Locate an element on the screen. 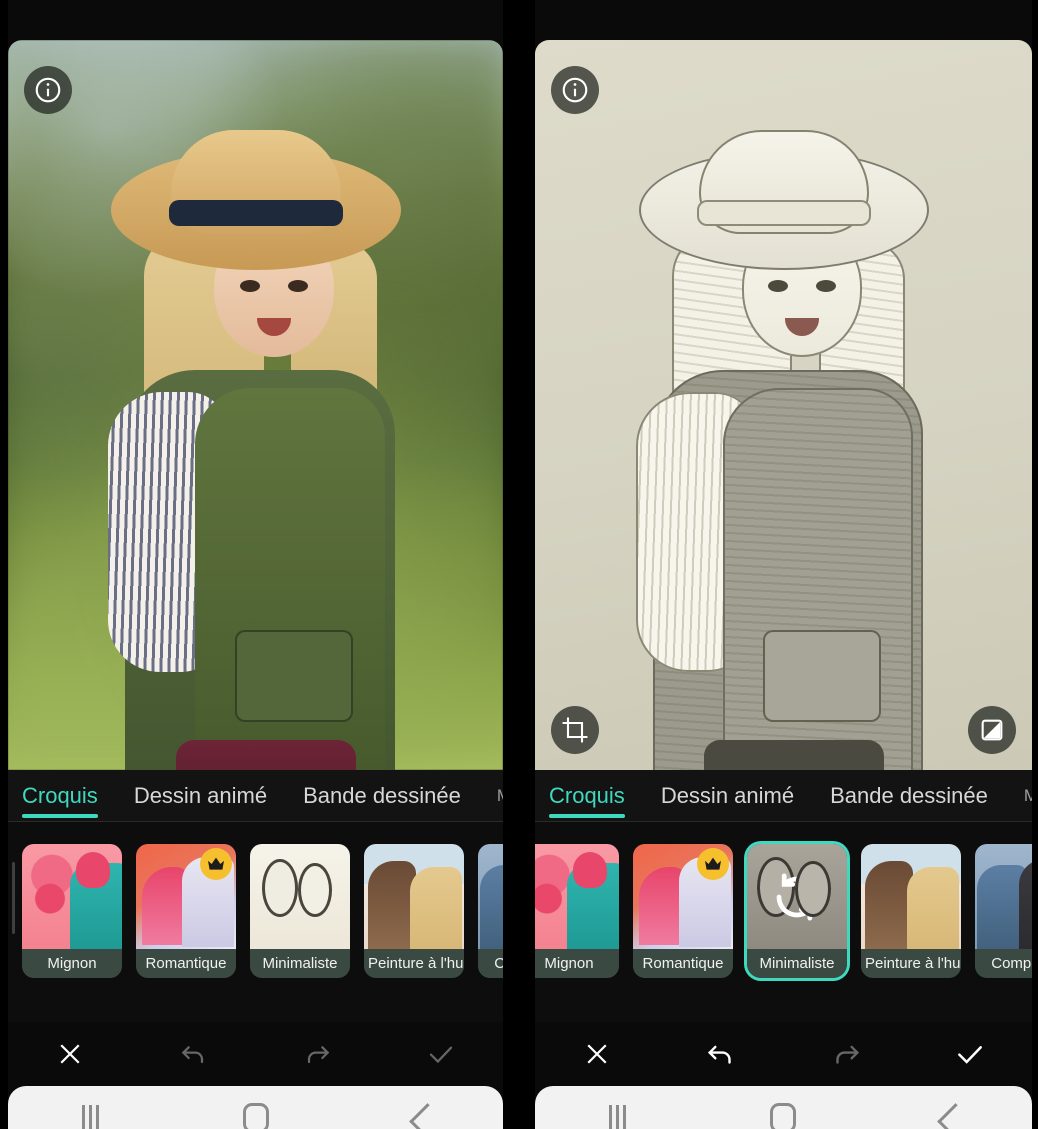 Image resolution: width=1038 pixels, height=1129 pixels. android-navbar-before is located at coordinates (255, 1107).